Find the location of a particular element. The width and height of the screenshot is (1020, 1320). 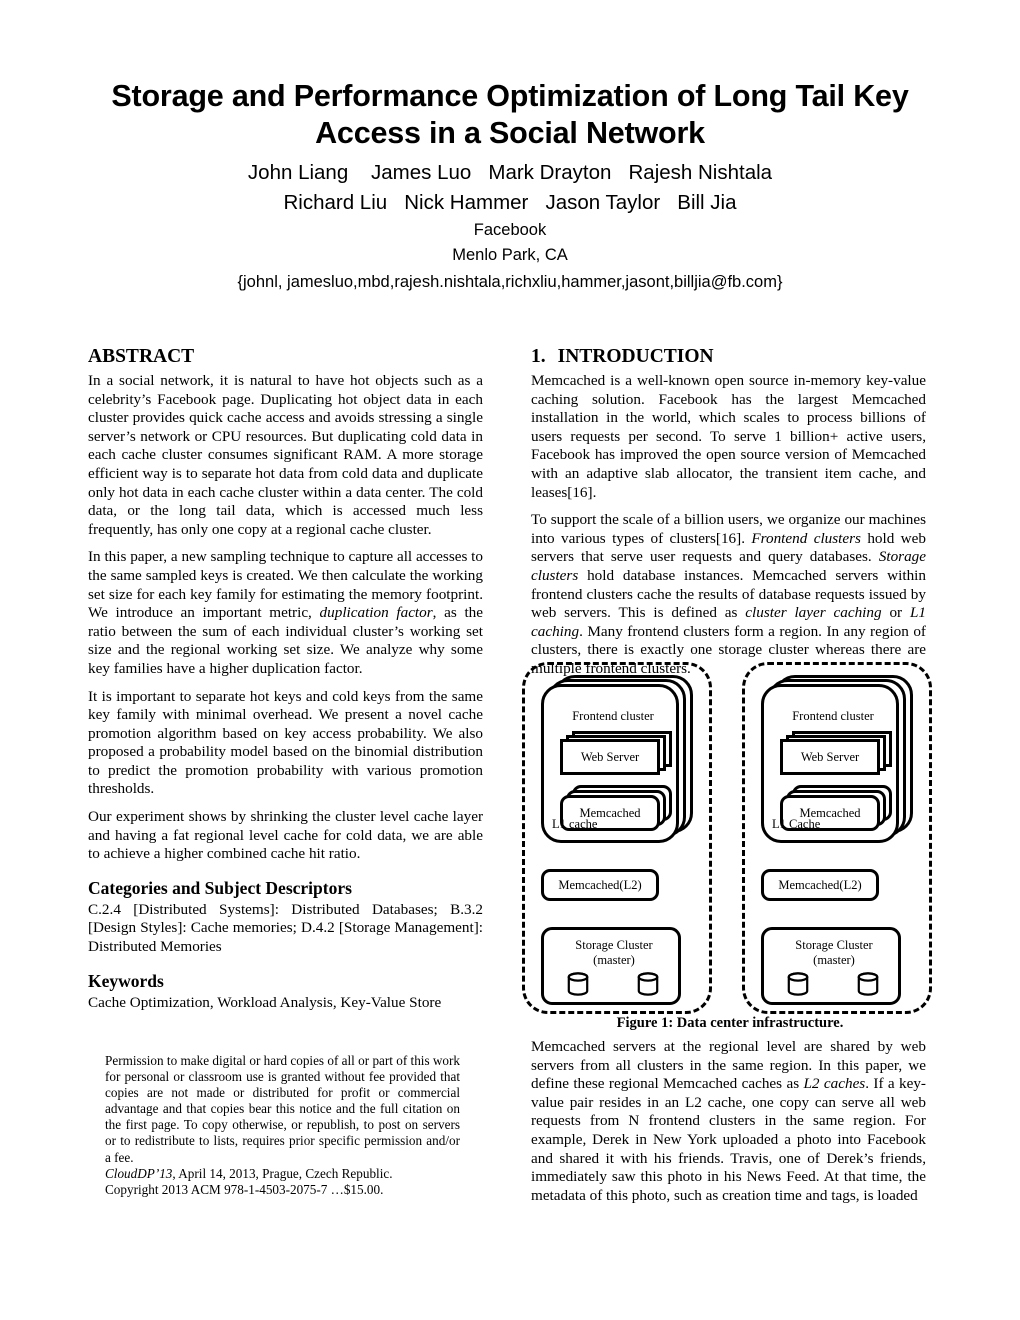

memcached-l2-box-right: Memcached(L2) is located at coordinates (820, 885).